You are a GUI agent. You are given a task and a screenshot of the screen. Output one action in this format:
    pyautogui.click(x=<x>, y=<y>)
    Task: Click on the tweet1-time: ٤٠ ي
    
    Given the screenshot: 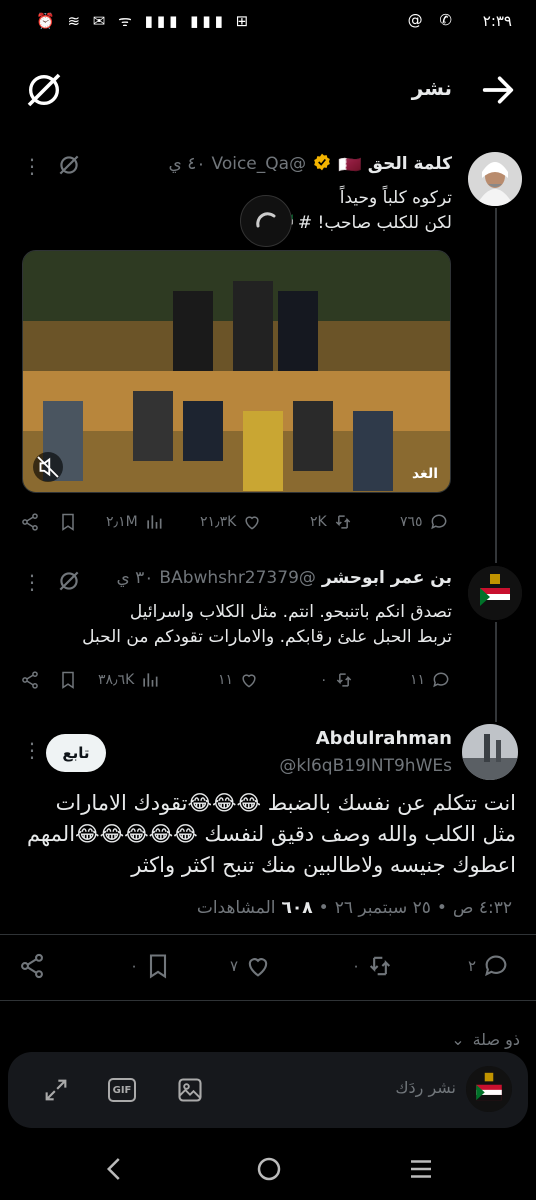 What is the action you would take?
    pyautogui.click(x=187, y=164)
    